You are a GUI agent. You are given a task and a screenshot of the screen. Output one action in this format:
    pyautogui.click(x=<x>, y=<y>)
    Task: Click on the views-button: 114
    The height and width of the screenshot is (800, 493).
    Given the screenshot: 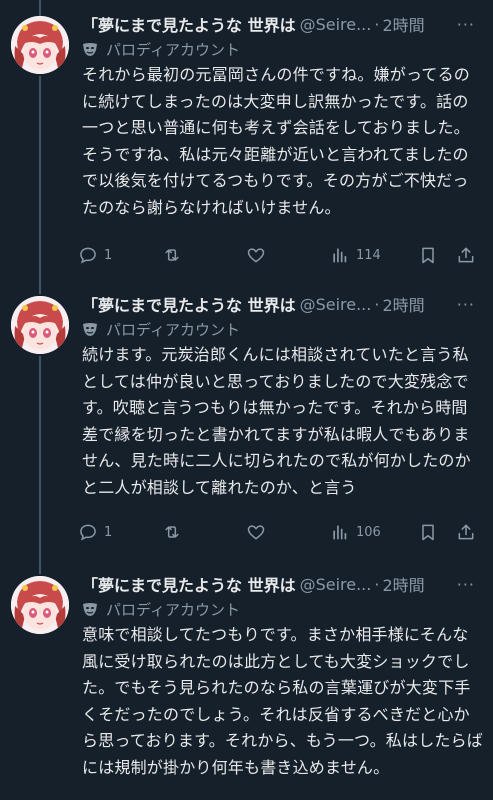 What is the action you would take?
    pyautogui.click(x=355, y=255)
    